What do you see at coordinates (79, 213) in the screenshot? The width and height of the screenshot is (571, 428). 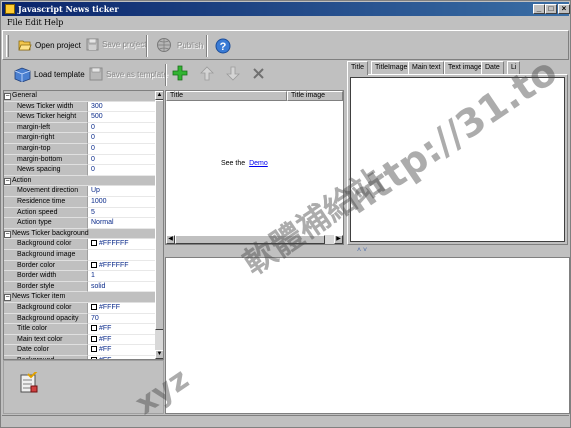 I see `property-row: Action speed 5` at bounding box center [79, 213].